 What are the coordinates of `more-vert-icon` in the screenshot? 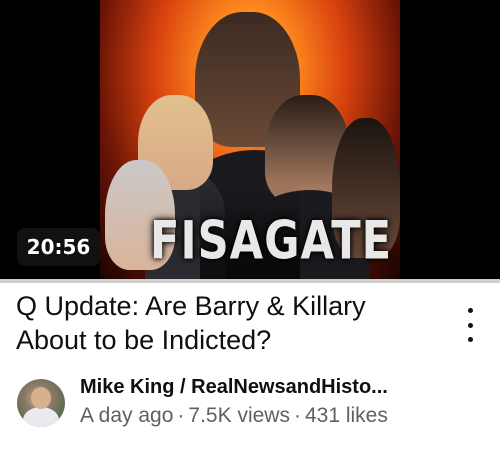 It's located at (470, 325).